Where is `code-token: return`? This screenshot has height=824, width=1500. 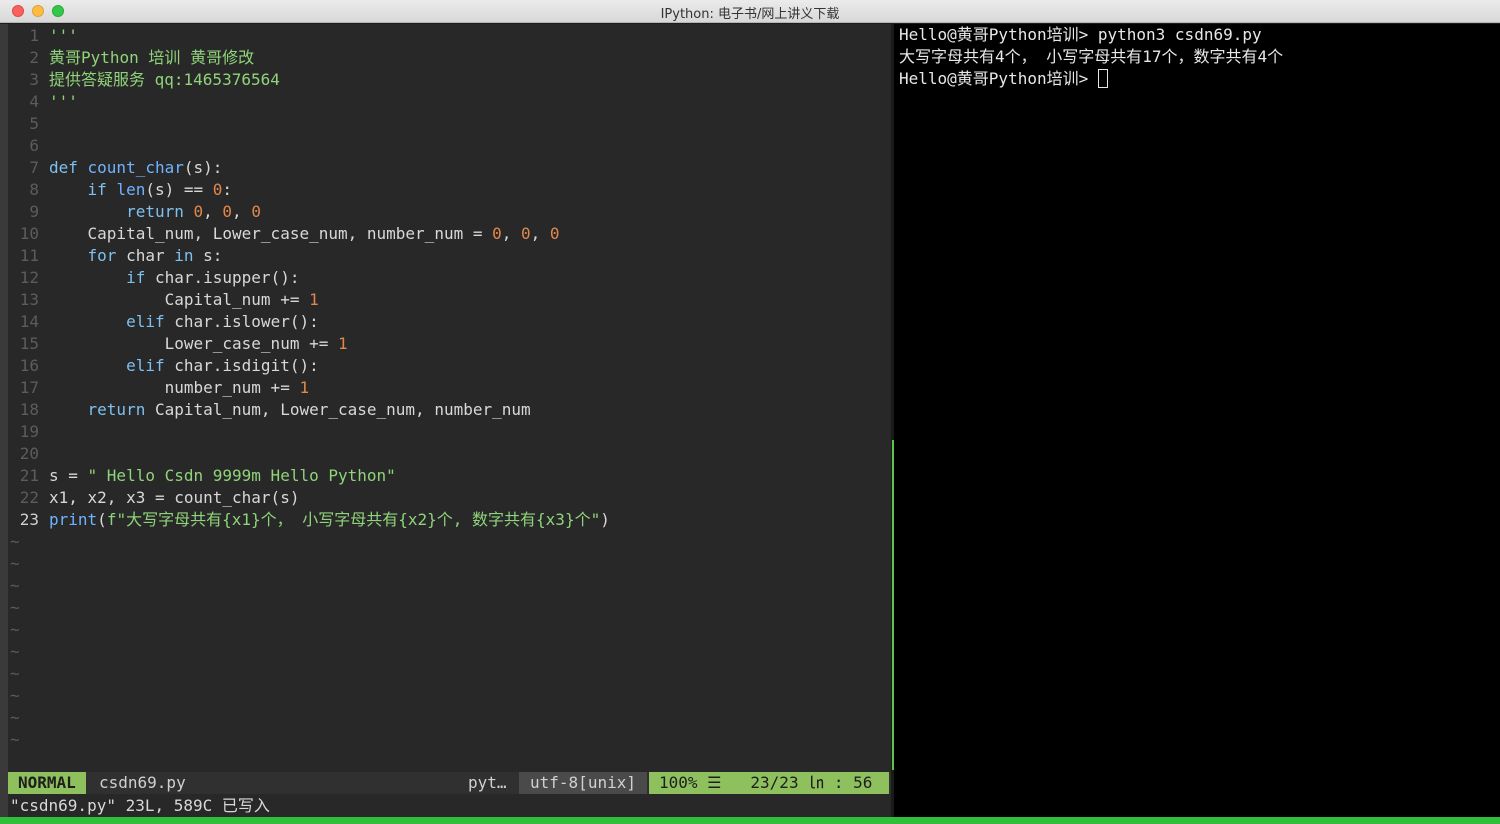
code-token: return is located at coordinates (160, 211).